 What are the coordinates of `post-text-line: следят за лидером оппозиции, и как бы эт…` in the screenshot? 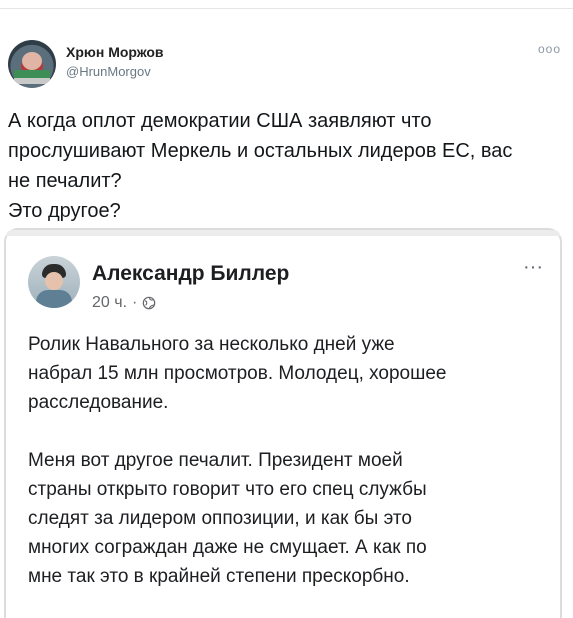 It's located at (220, 518).